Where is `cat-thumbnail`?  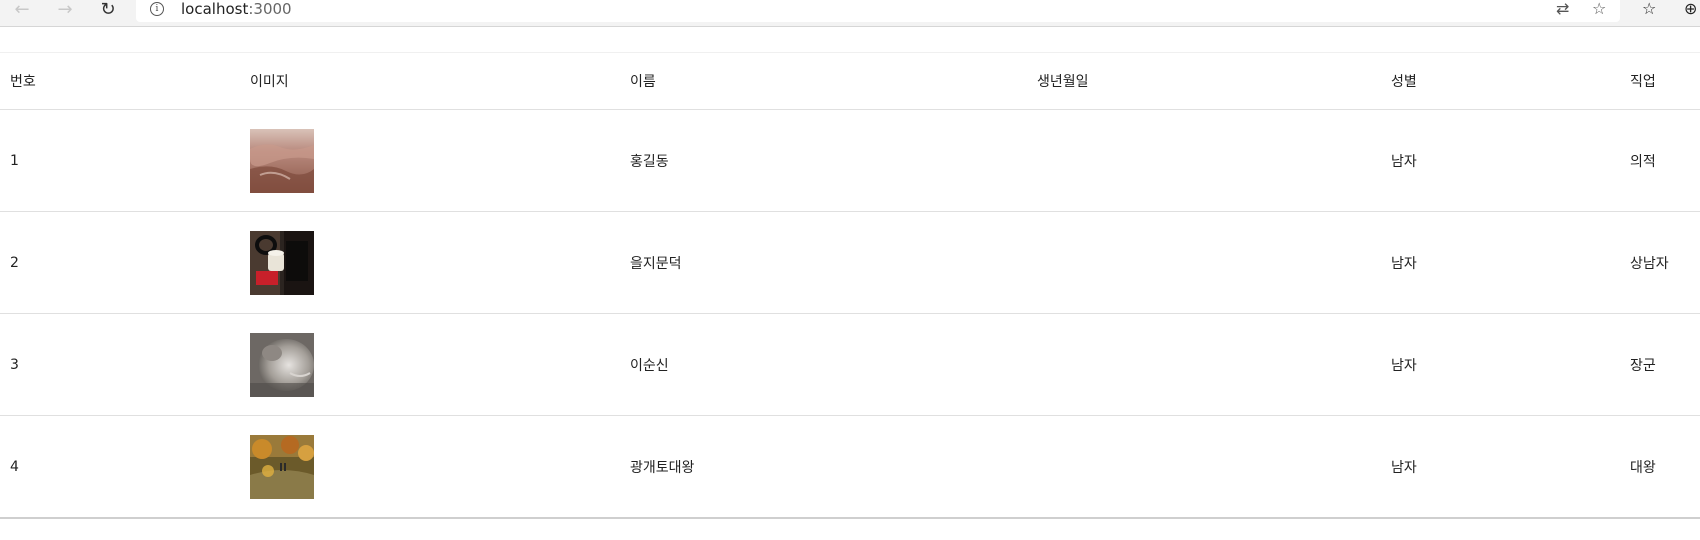
cat-thumbnail is located at coordinates (282, 364).